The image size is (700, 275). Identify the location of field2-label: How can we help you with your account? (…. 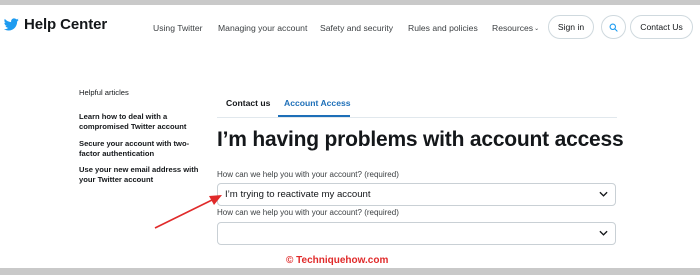
(308, 212).